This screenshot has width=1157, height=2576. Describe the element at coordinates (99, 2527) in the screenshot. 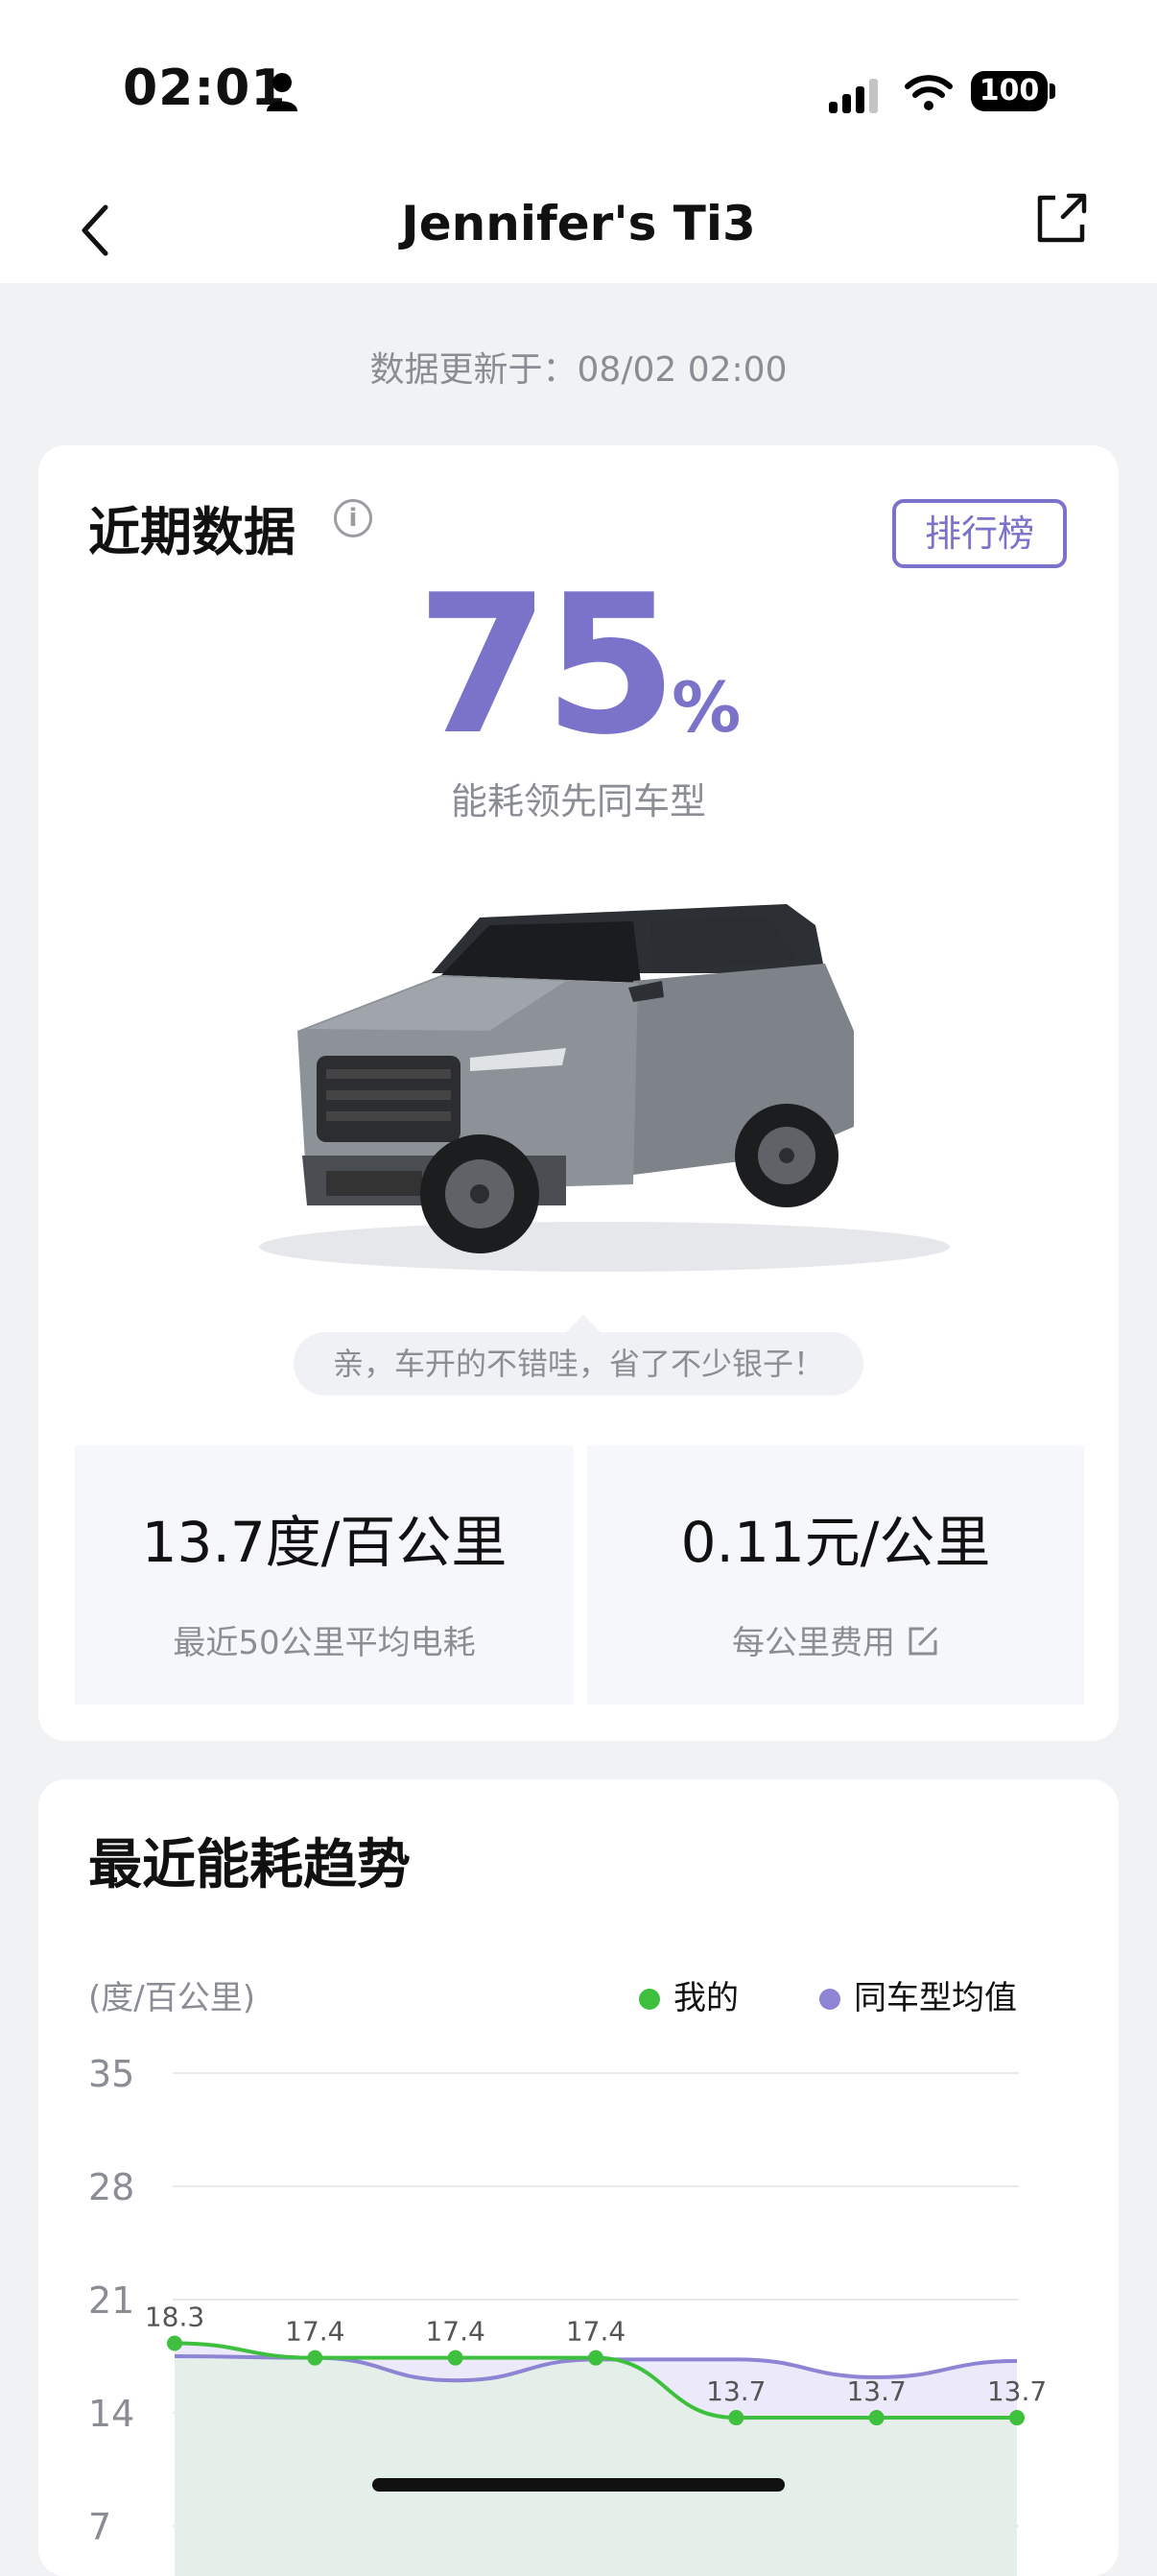

I see `y-tick-label: 7` at that location.